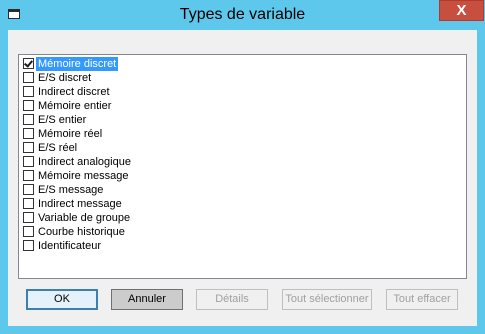  What do you see at coordinates (62, 120) in the screenshot?
I see `list-item-label: E/S entier` at bounding box center [62, 120].